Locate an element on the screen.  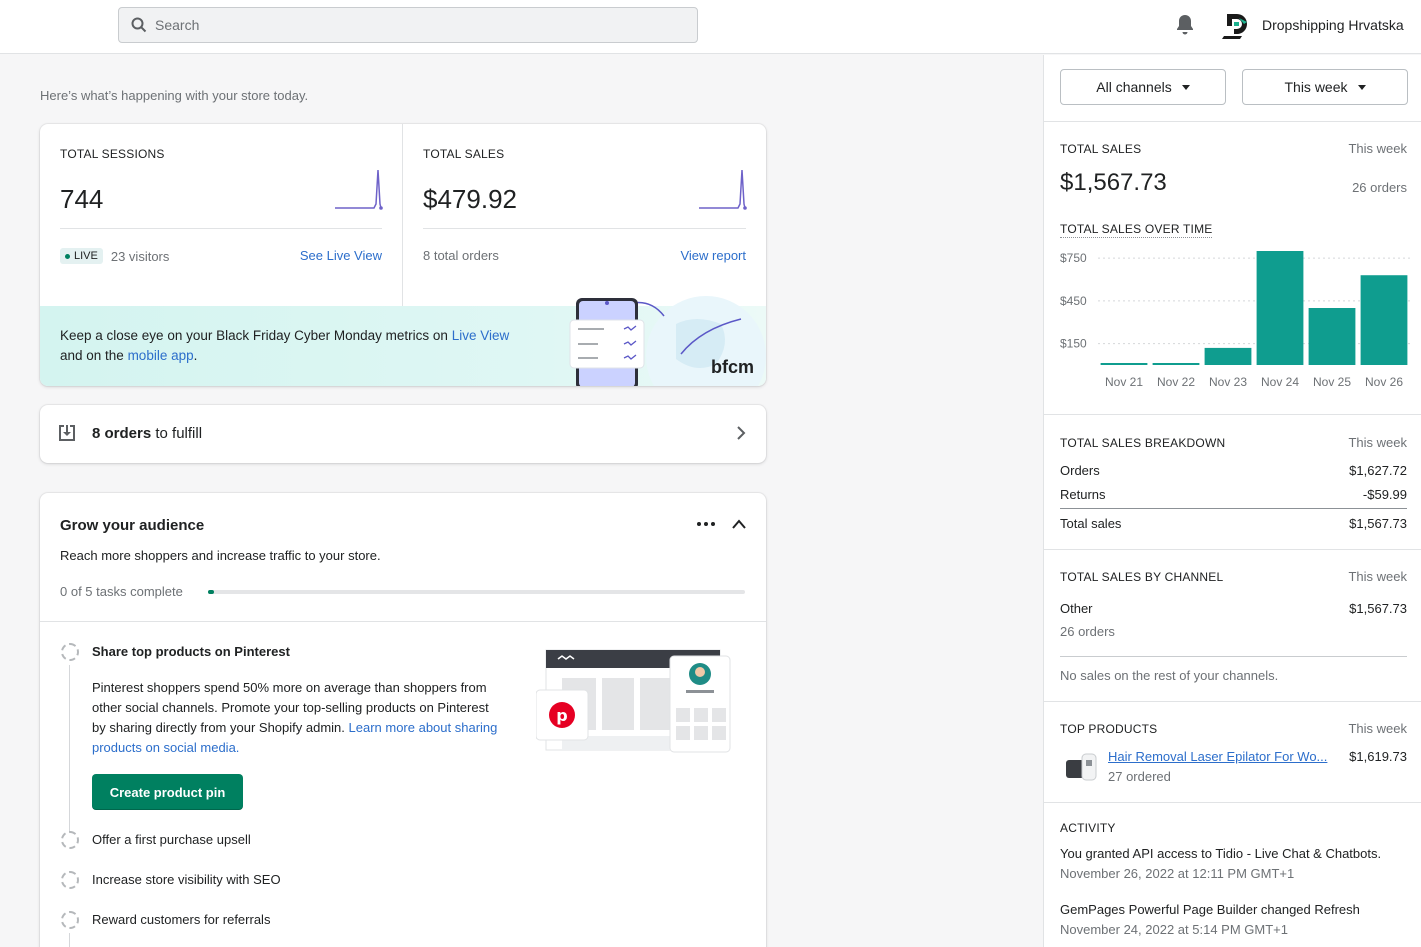
store-name: Dropshipping Hrvatska is located at coordinates (1333, 25).